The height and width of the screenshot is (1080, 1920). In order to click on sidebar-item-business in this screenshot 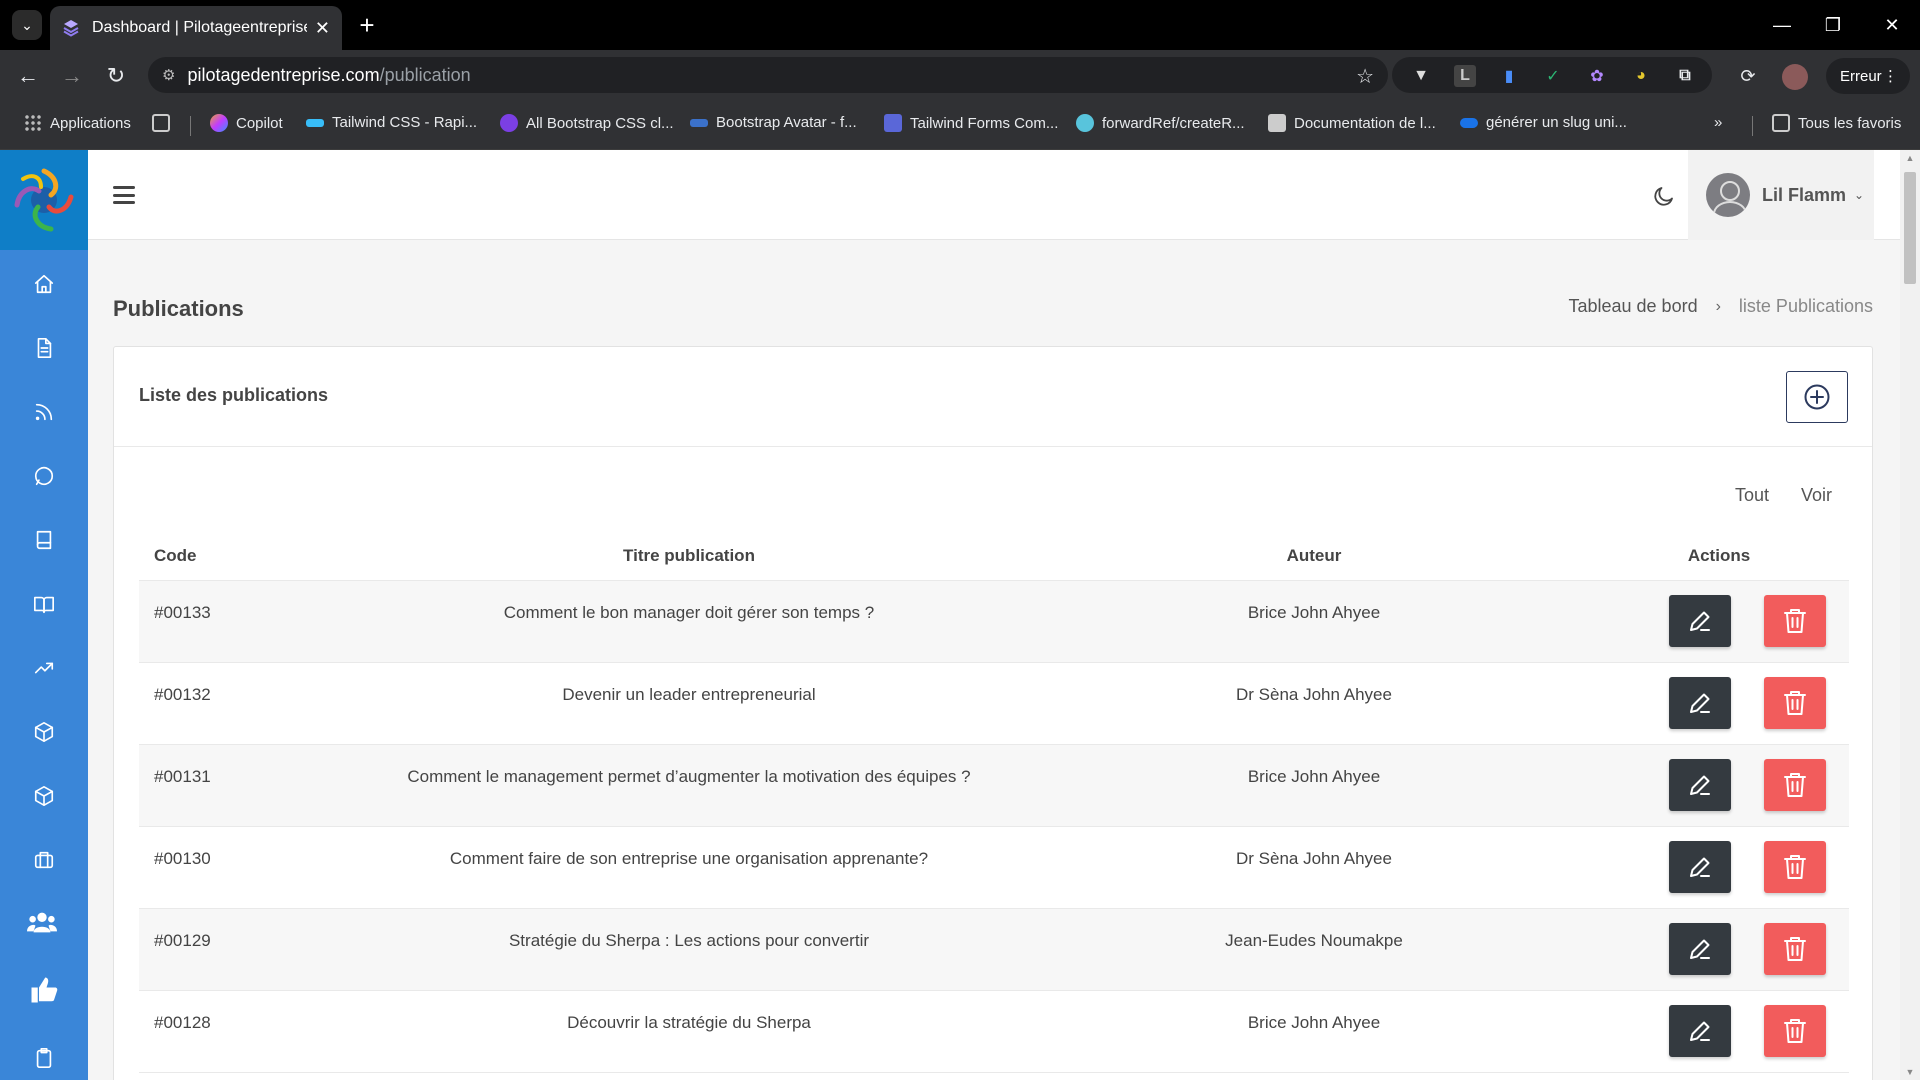, I will do `click(44, 860)`.